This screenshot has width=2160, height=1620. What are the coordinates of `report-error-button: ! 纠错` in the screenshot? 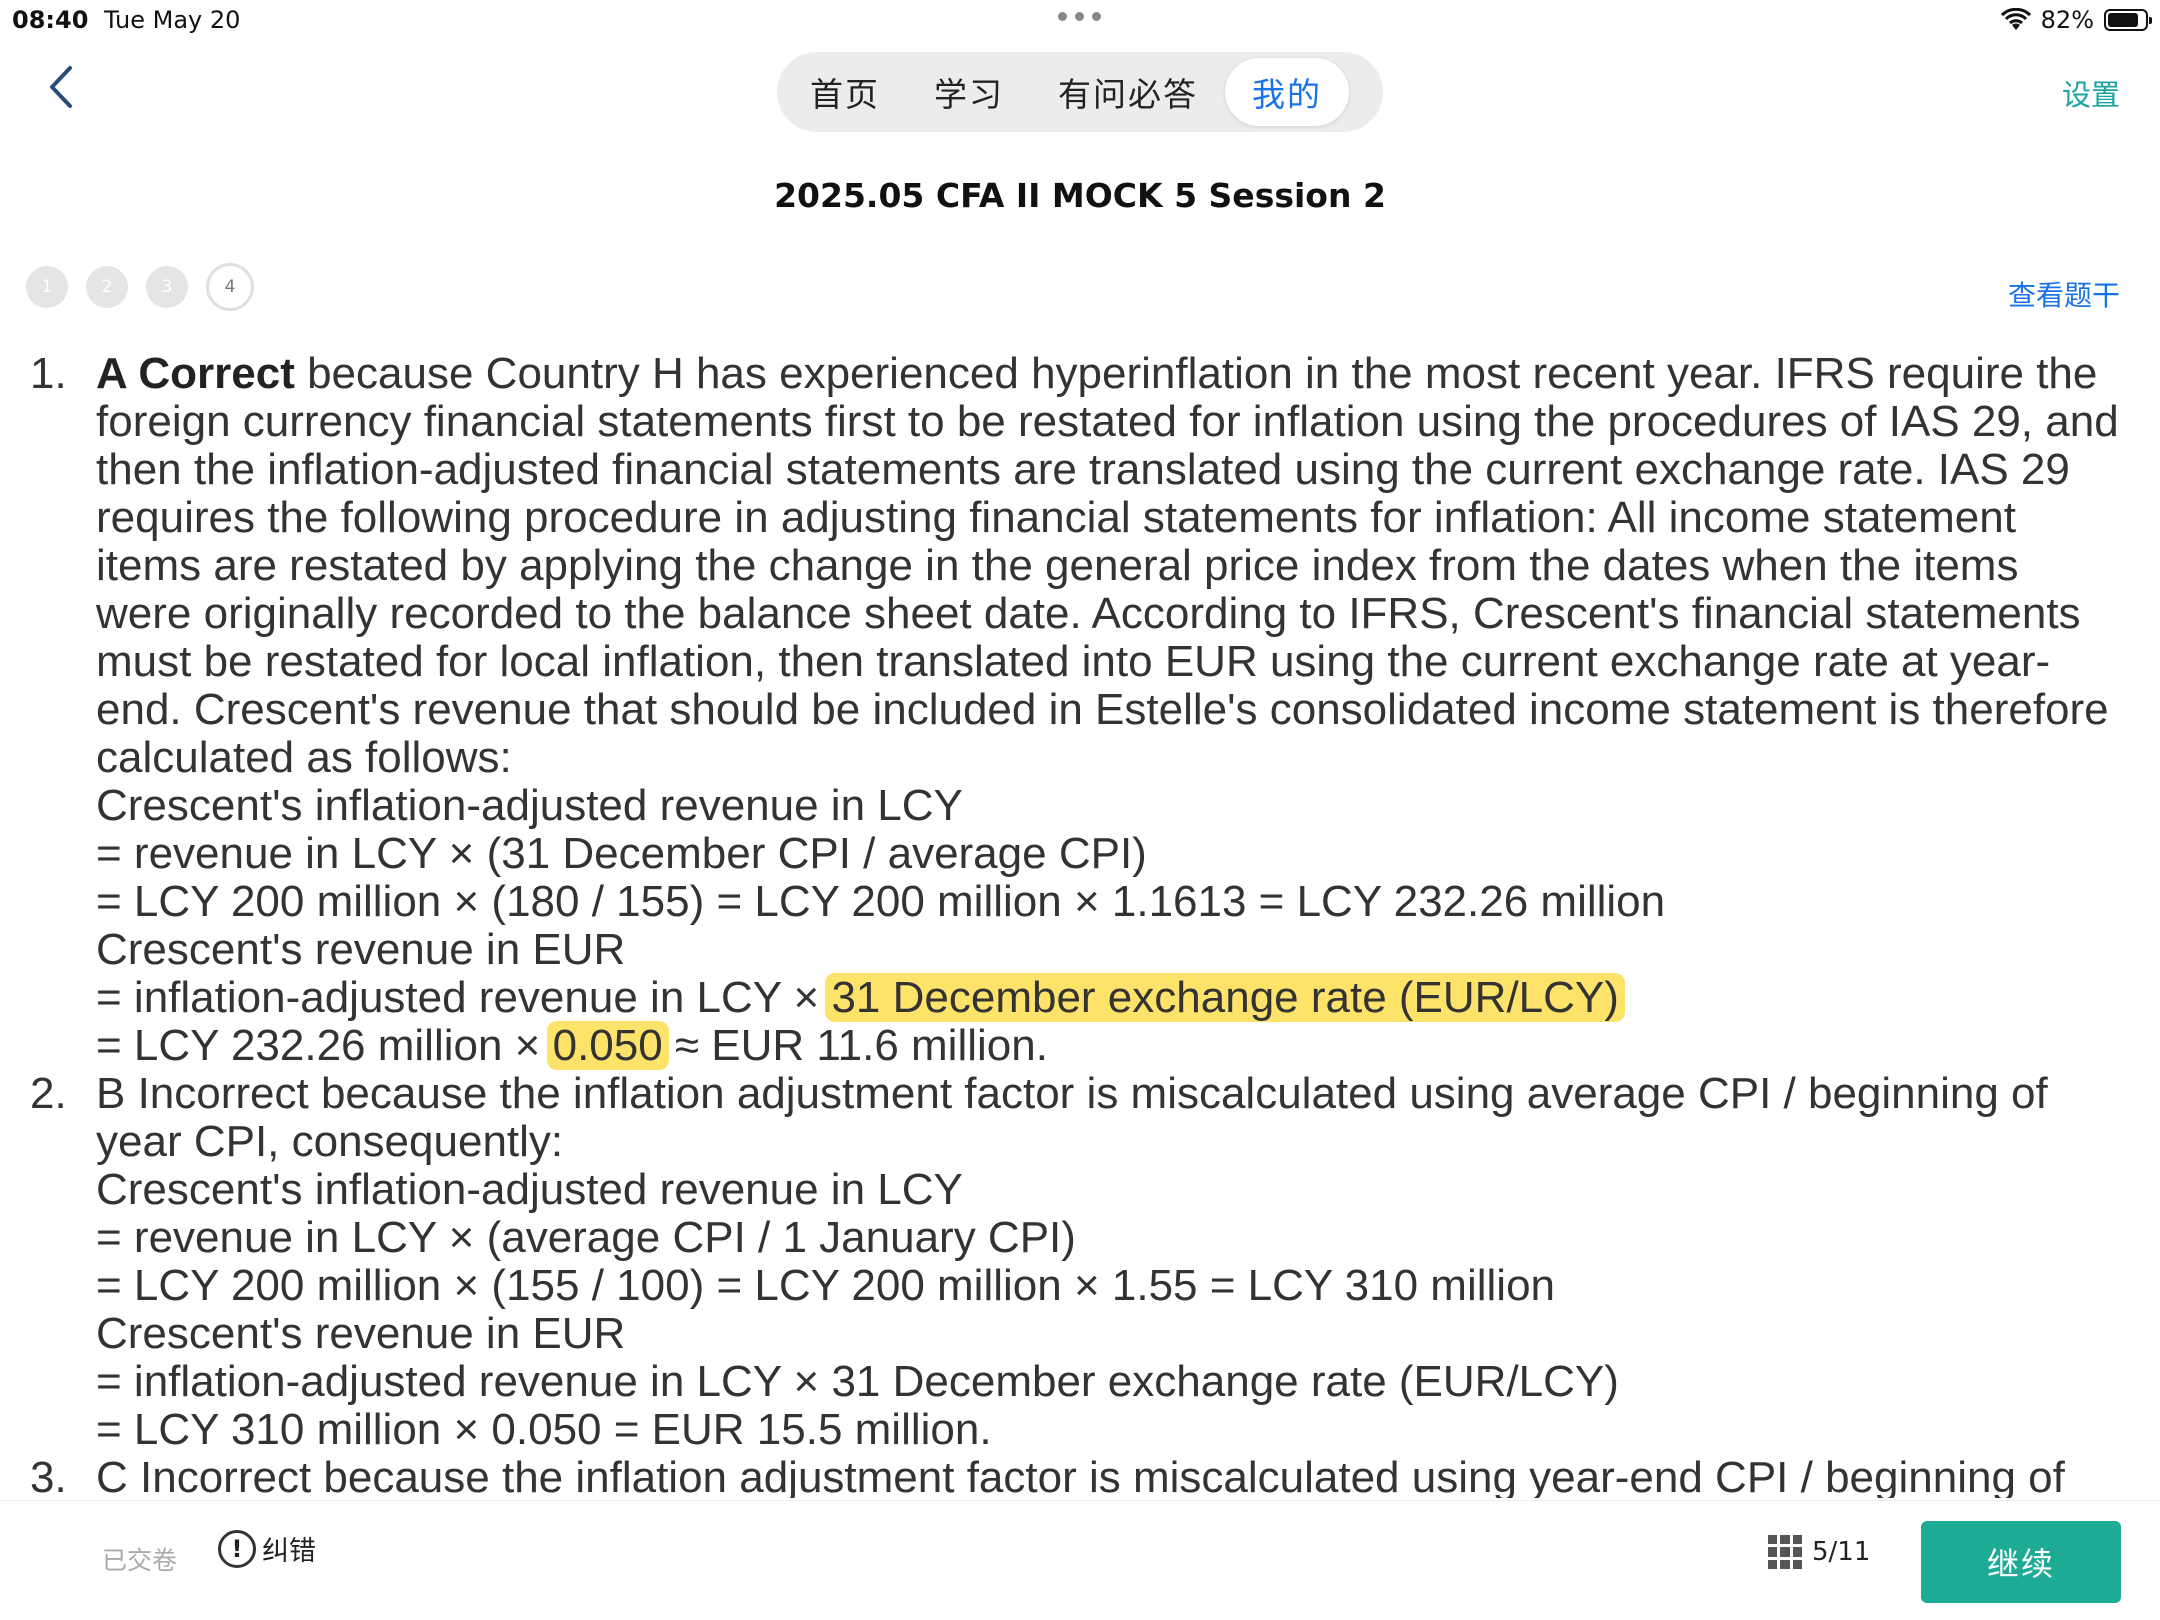 It's located at (267, 1548).